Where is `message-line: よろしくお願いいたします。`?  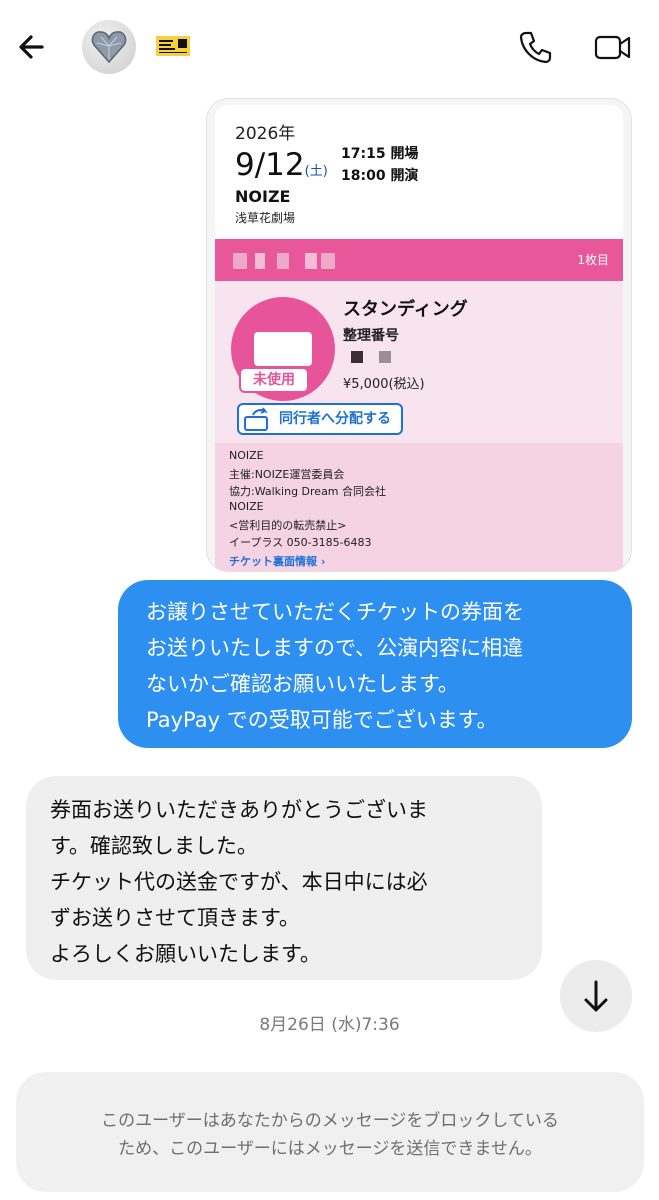
message-line: よろしくお願いいたします。 is located at coordinates (185, 954).